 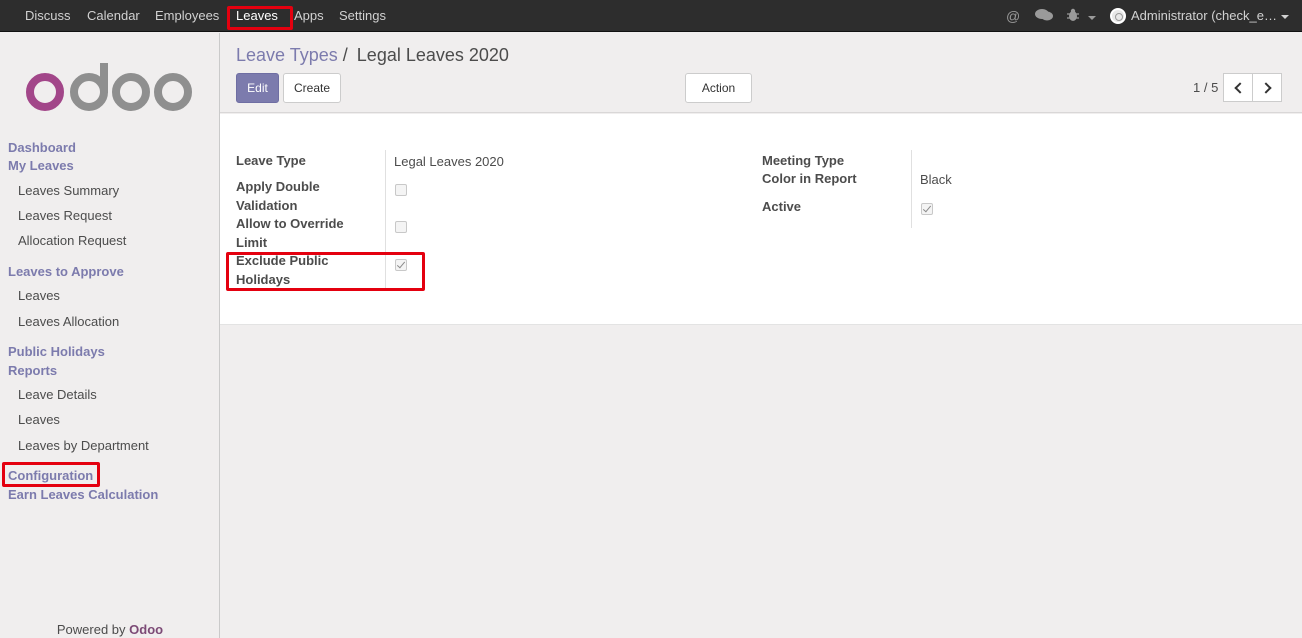 What do you see at coordinates (187, 16) in the screenshot?
I see `menu-employees: Employees` at bounding box center [187, 16].